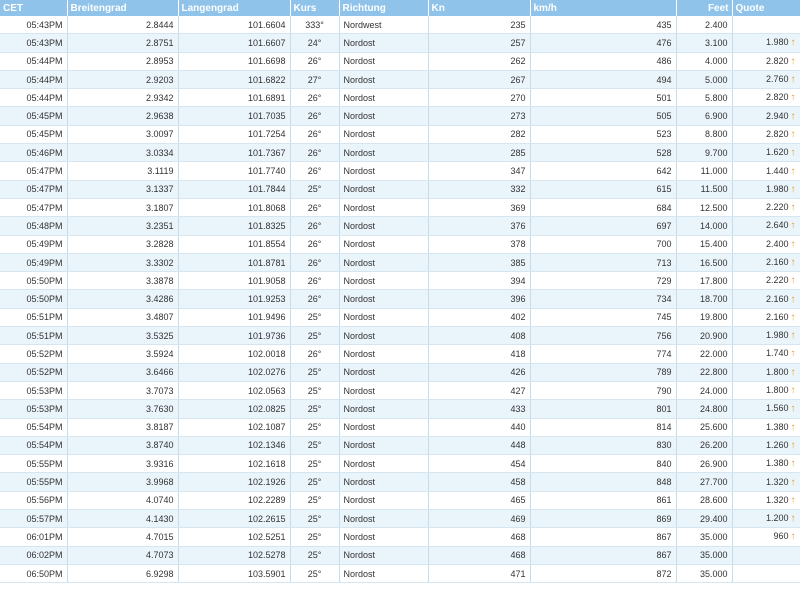 This screenshot has width=800, height=597. What do you see at coordinates (766, 135) in the screenshot?
I see `cell-quote: 2.820 ↑` at bounding box center [766, 135].